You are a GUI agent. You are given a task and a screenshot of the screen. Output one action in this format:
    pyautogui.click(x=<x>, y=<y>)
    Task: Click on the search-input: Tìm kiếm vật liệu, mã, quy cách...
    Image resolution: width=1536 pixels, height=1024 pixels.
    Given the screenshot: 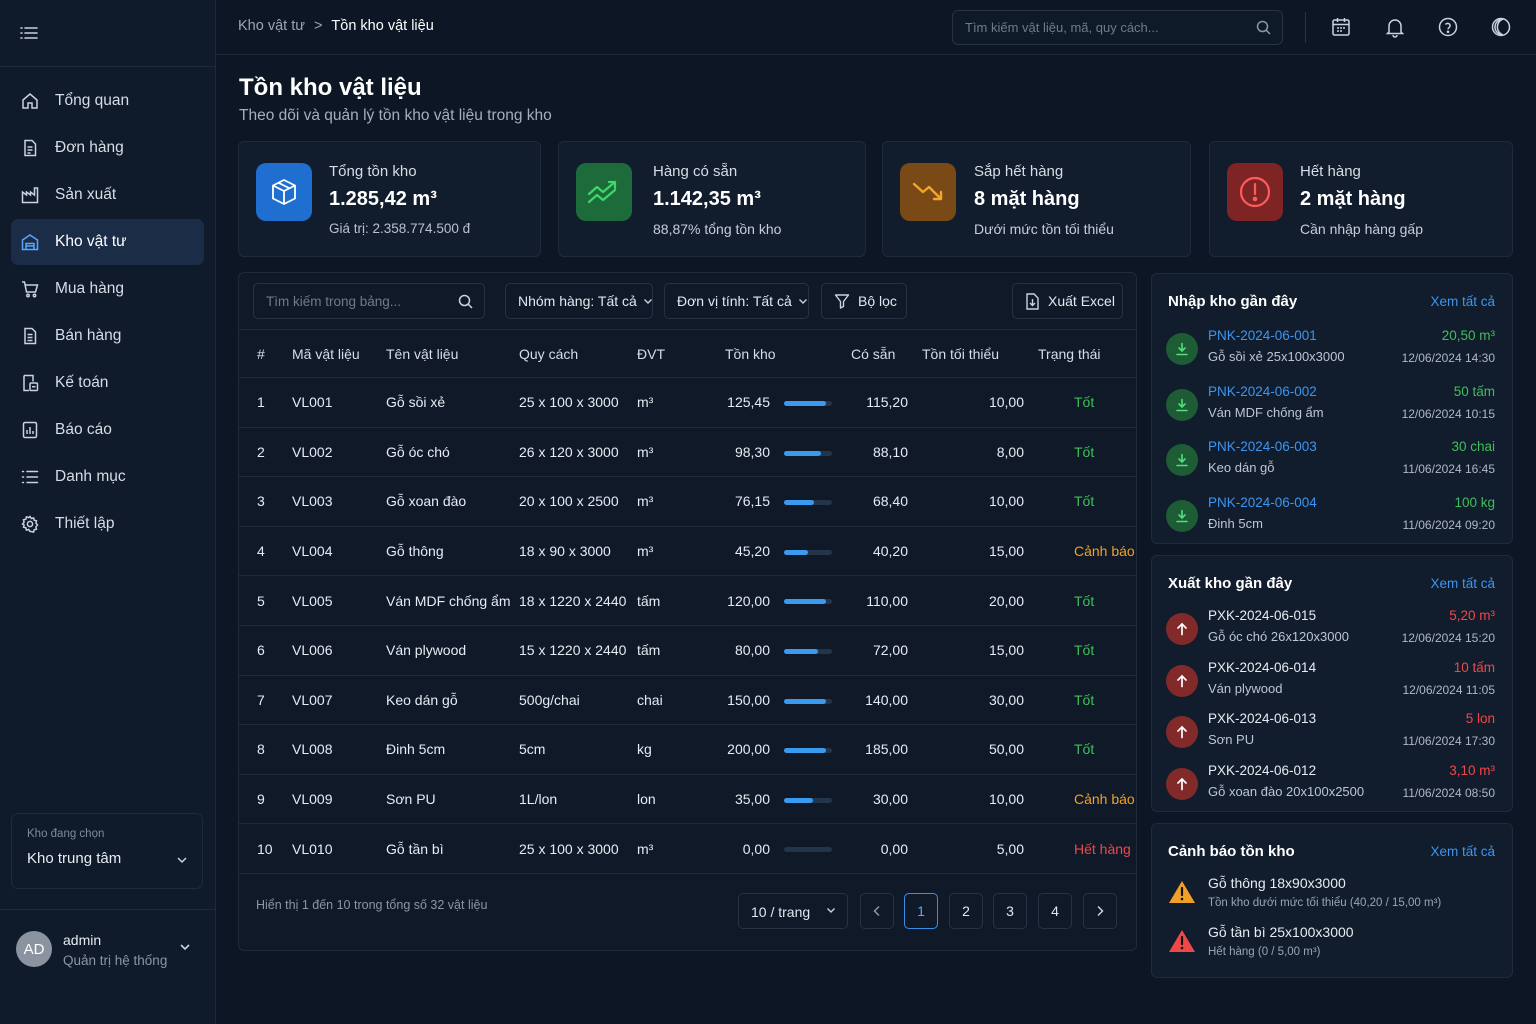 What is the action you would take?
    pyautogui.click(x=1117, y=27)
    